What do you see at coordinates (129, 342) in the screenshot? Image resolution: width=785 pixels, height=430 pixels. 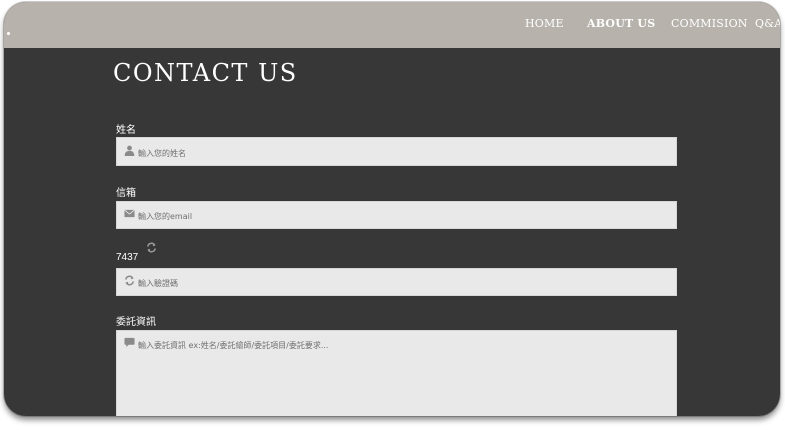 I see `comment-icon` at bounding box center [129, 342].